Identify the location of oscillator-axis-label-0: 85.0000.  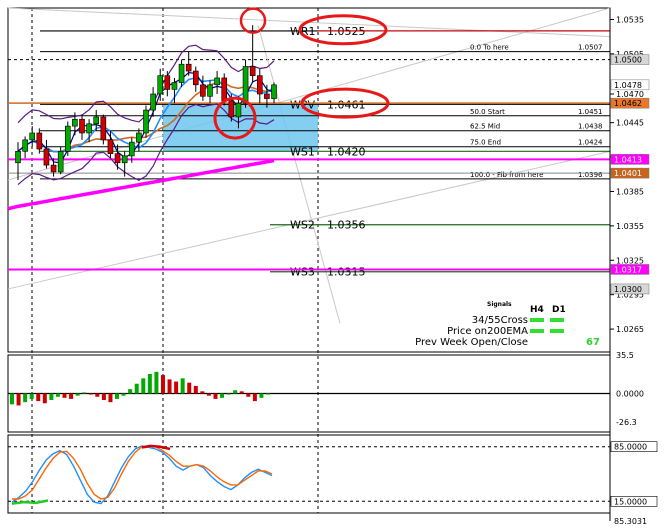
(630, 447).